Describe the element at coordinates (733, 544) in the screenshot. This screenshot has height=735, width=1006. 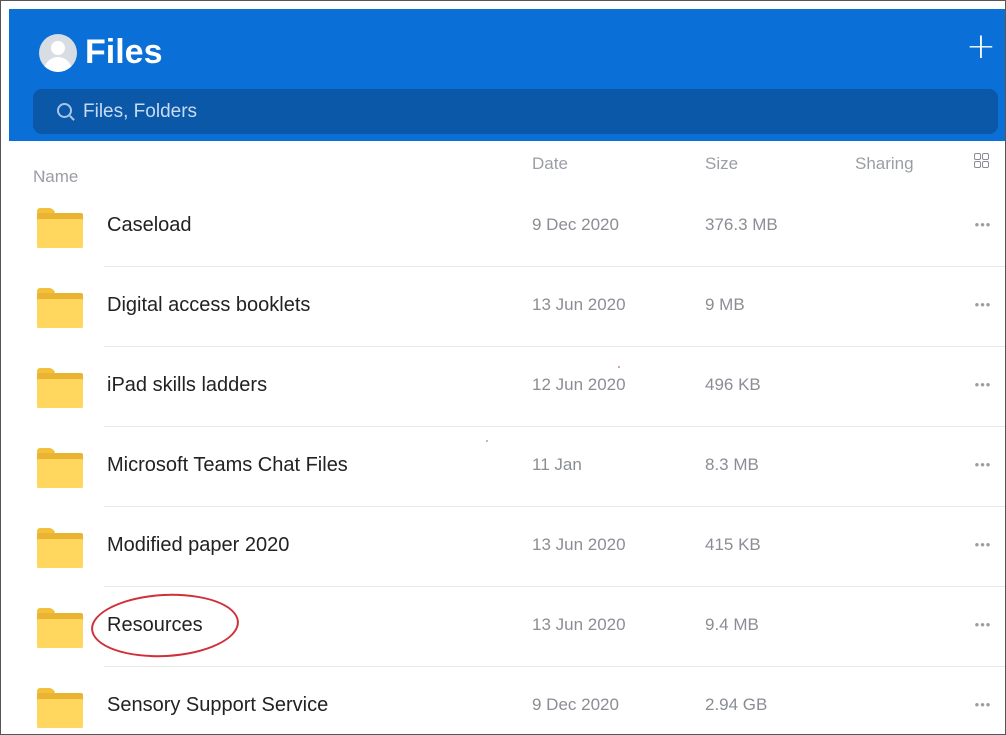
I see `file-size: 415 KB` at that location.